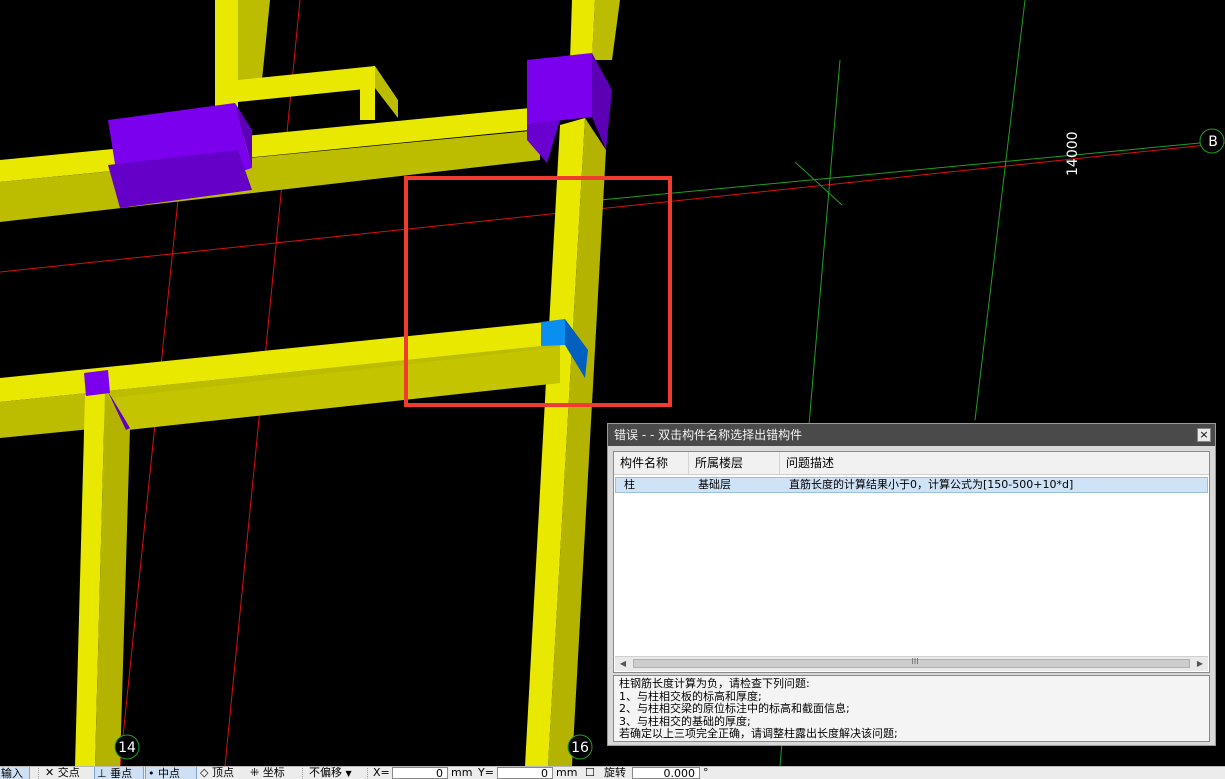 The width and height of the screenshot is (1225, 779). Describe the element at coordinates (666, 773) in the screenshot. I see `rotate-input: 0.000` at that location.